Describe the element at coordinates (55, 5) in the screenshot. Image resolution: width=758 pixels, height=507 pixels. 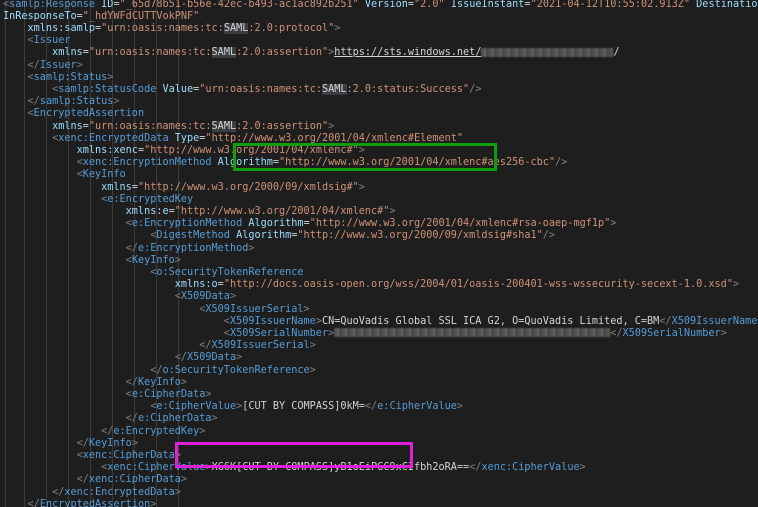
I see `xml-tag: samlp:Response` at that location.